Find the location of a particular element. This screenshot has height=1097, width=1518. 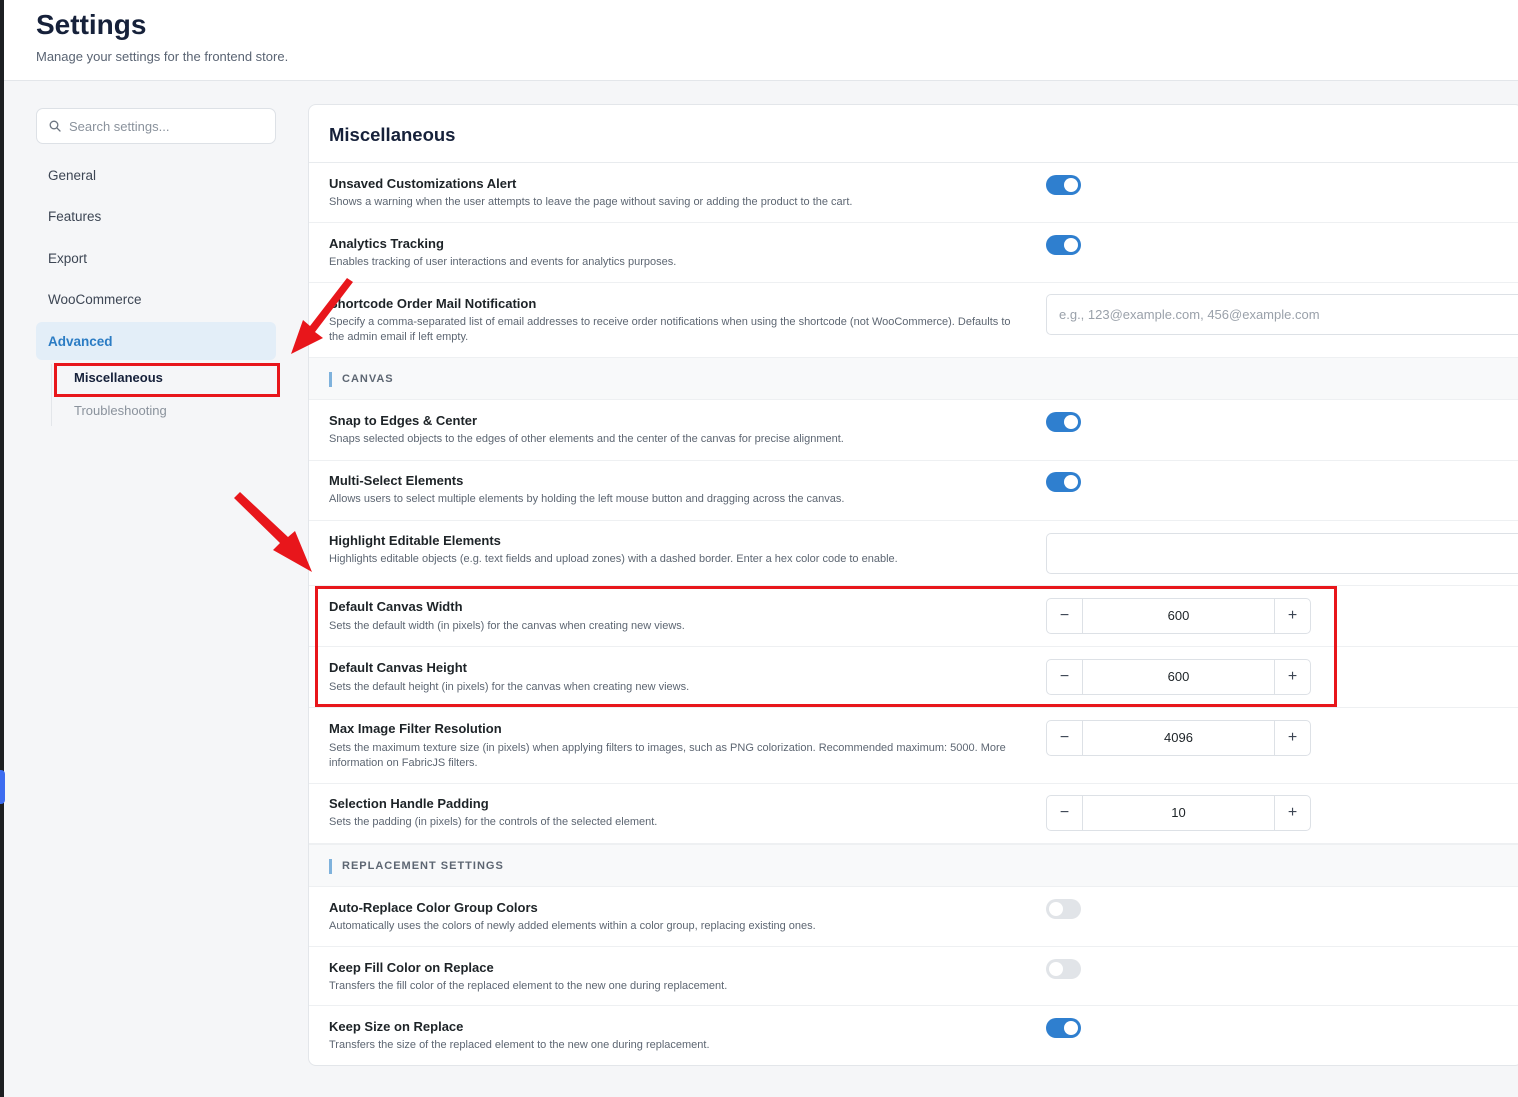

setting-label: Snap to Edges & Center is located at coordinates (403, 420).